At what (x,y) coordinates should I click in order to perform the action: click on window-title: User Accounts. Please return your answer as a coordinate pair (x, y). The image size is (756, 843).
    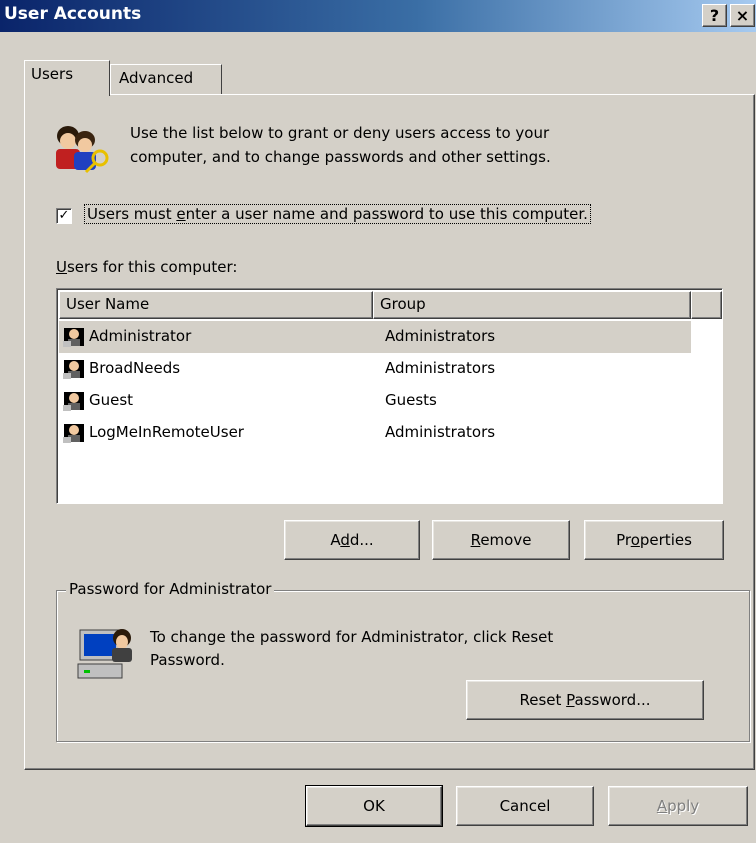
    Looking at the image, I should click on (73, 14).